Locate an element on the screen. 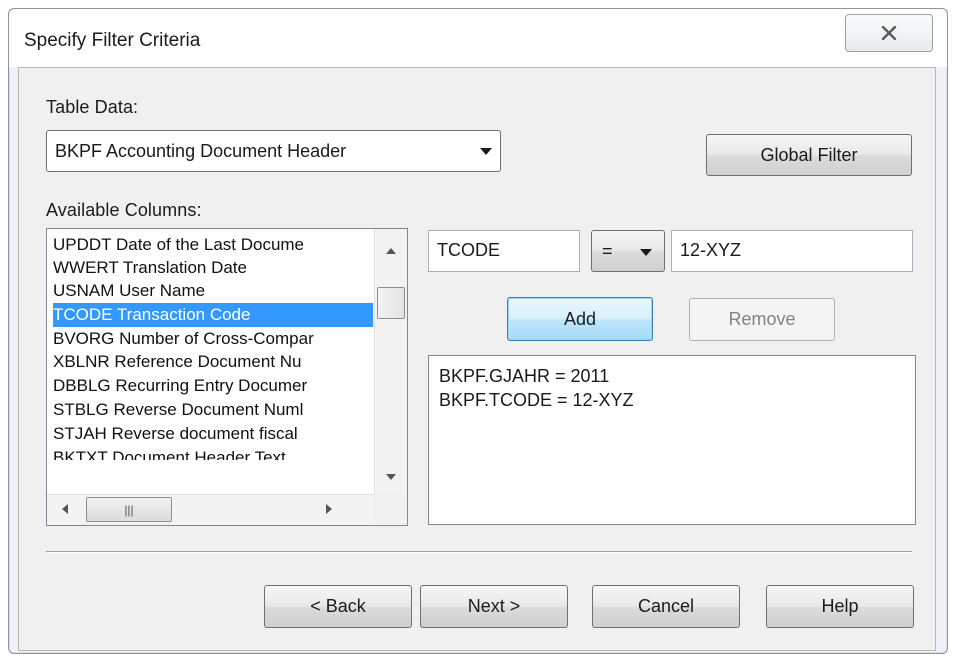 This screenshot has width=953, height=658. global-filter-button: Global Filter is located at coordinates (809, 155).